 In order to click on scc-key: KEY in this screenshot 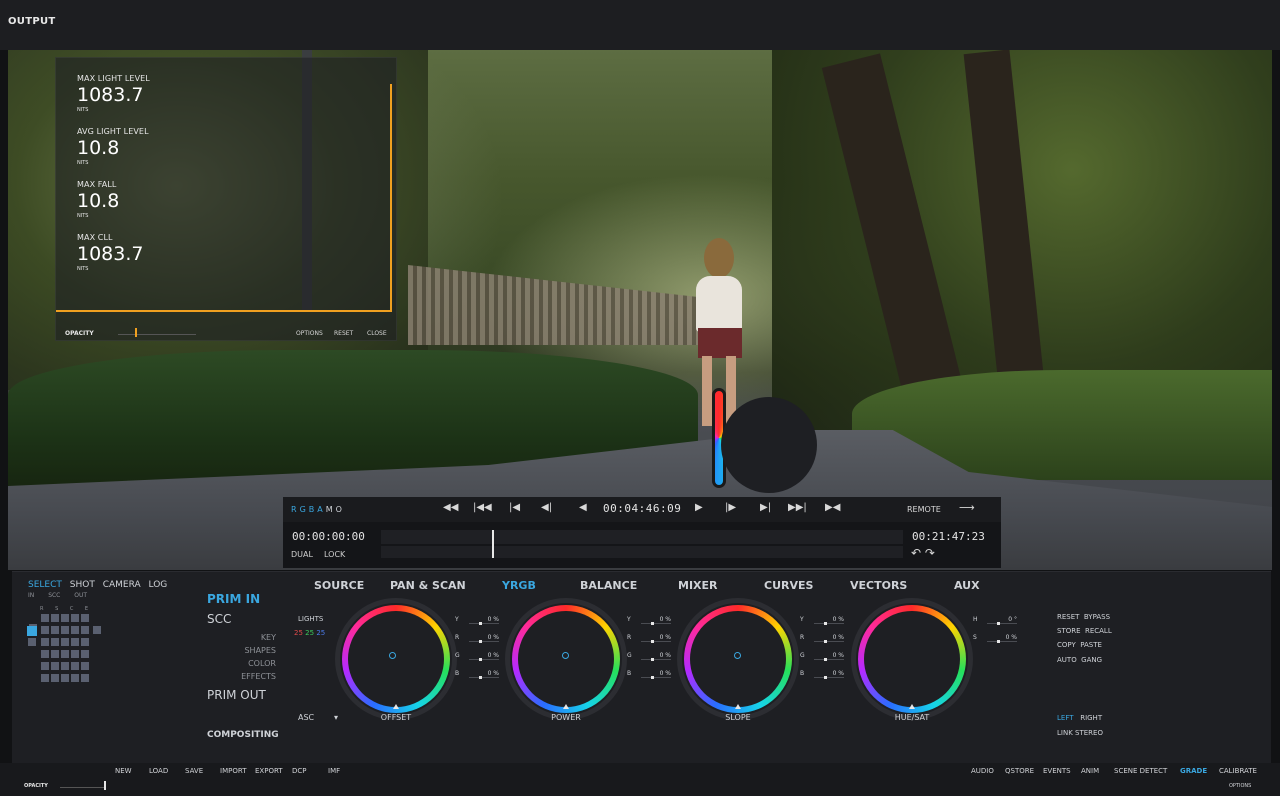, I will do `click(256, 637)`.